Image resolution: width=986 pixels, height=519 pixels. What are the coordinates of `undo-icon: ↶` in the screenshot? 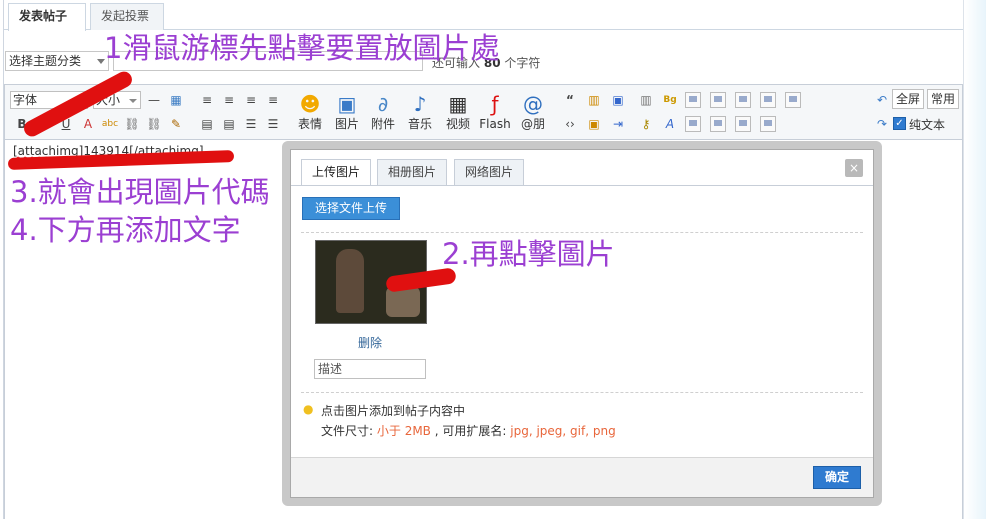 It's located at (882, 100).